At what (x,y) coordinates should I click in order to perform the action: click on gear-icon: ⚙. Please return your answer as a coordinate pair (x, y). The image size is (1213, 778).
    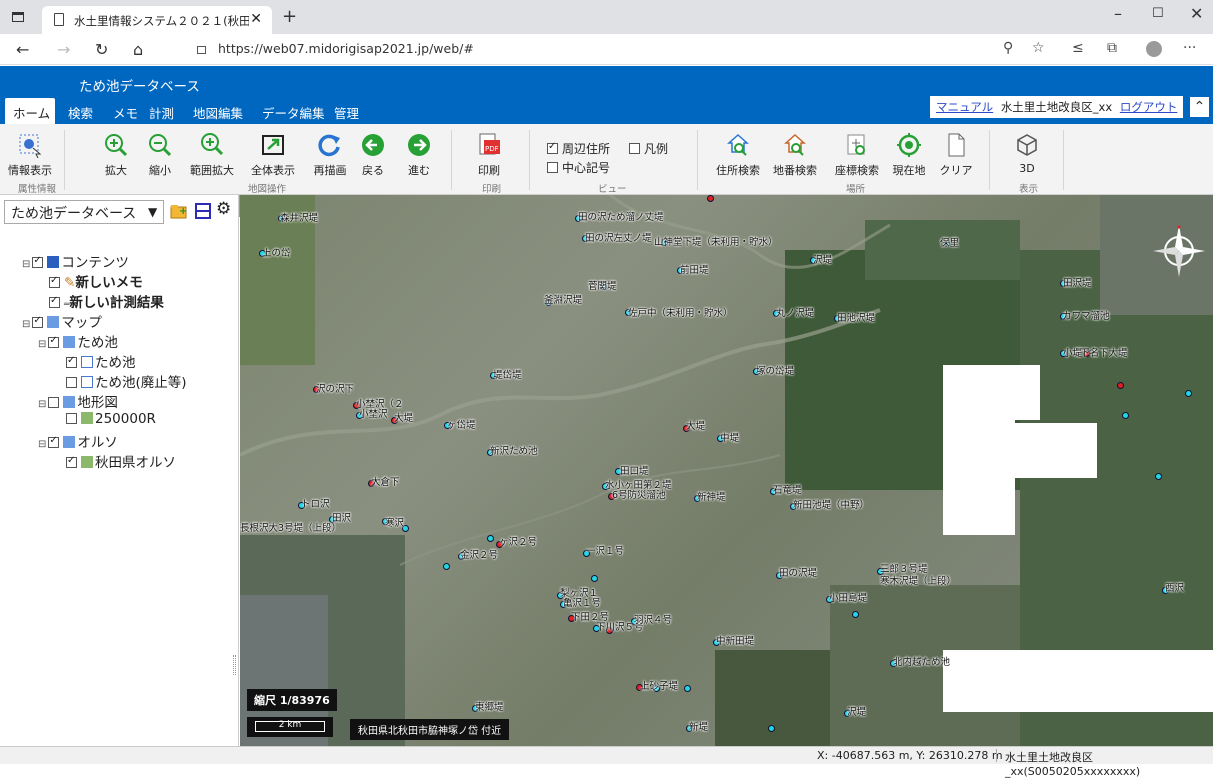
    Looking at the image, I should click on (225, 209).